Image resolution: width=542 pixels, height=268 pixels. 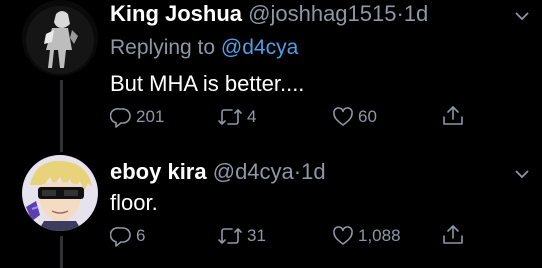 What do you see at coordinates (354, 117) in the screenshot?
I see `like-button: 60` at bounding box center [354, 117].